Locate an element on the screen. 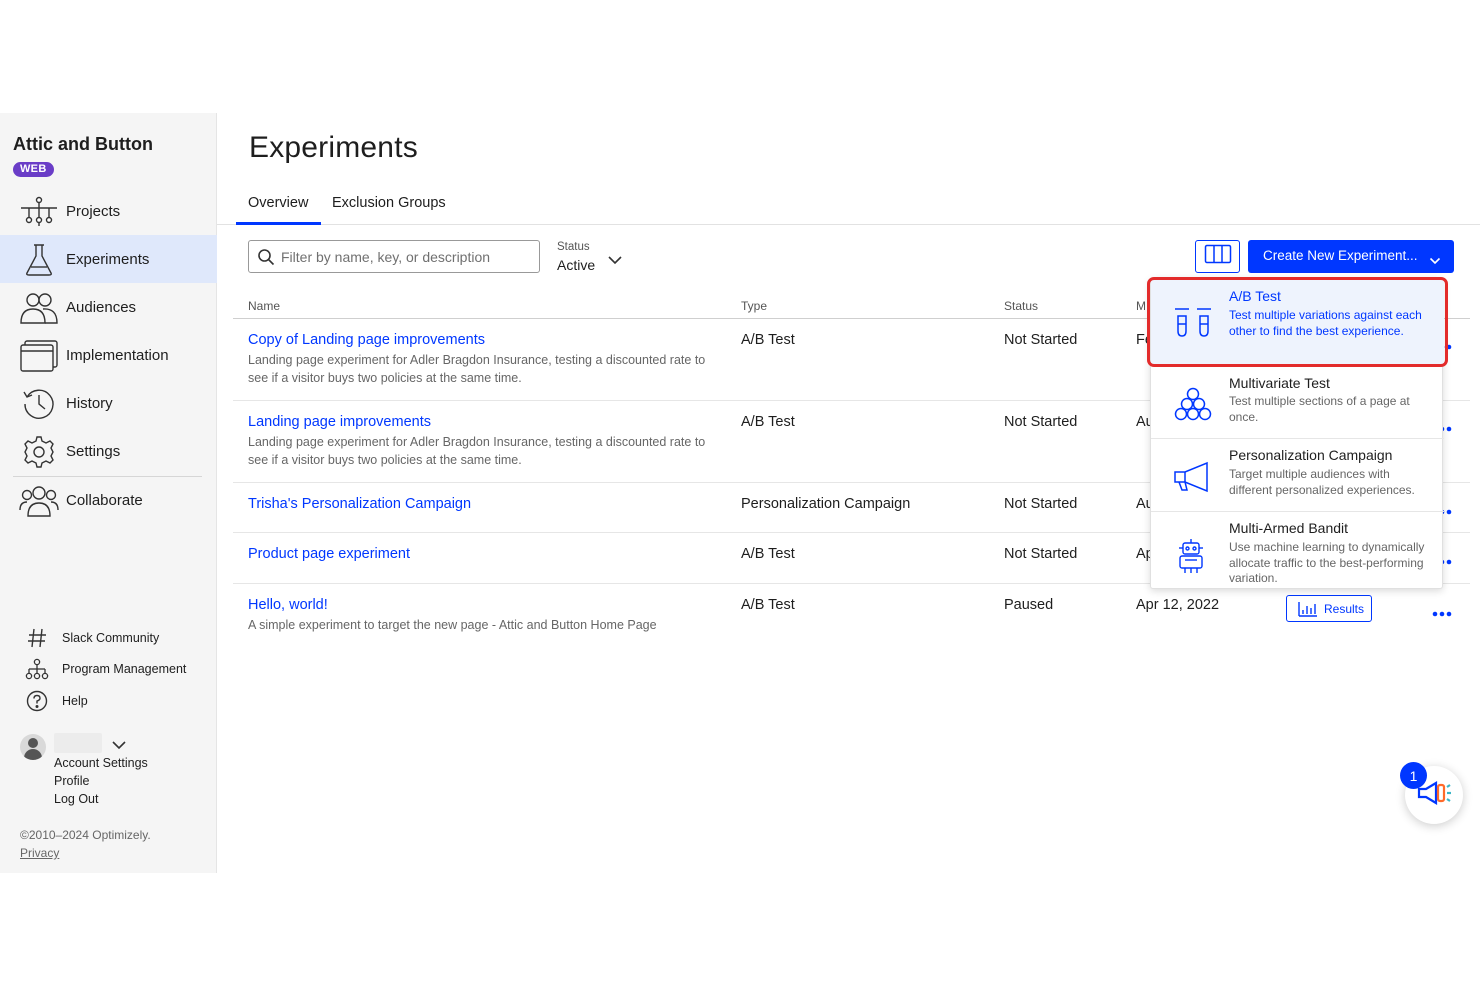  search-icon is located at coordinates (266, 259).